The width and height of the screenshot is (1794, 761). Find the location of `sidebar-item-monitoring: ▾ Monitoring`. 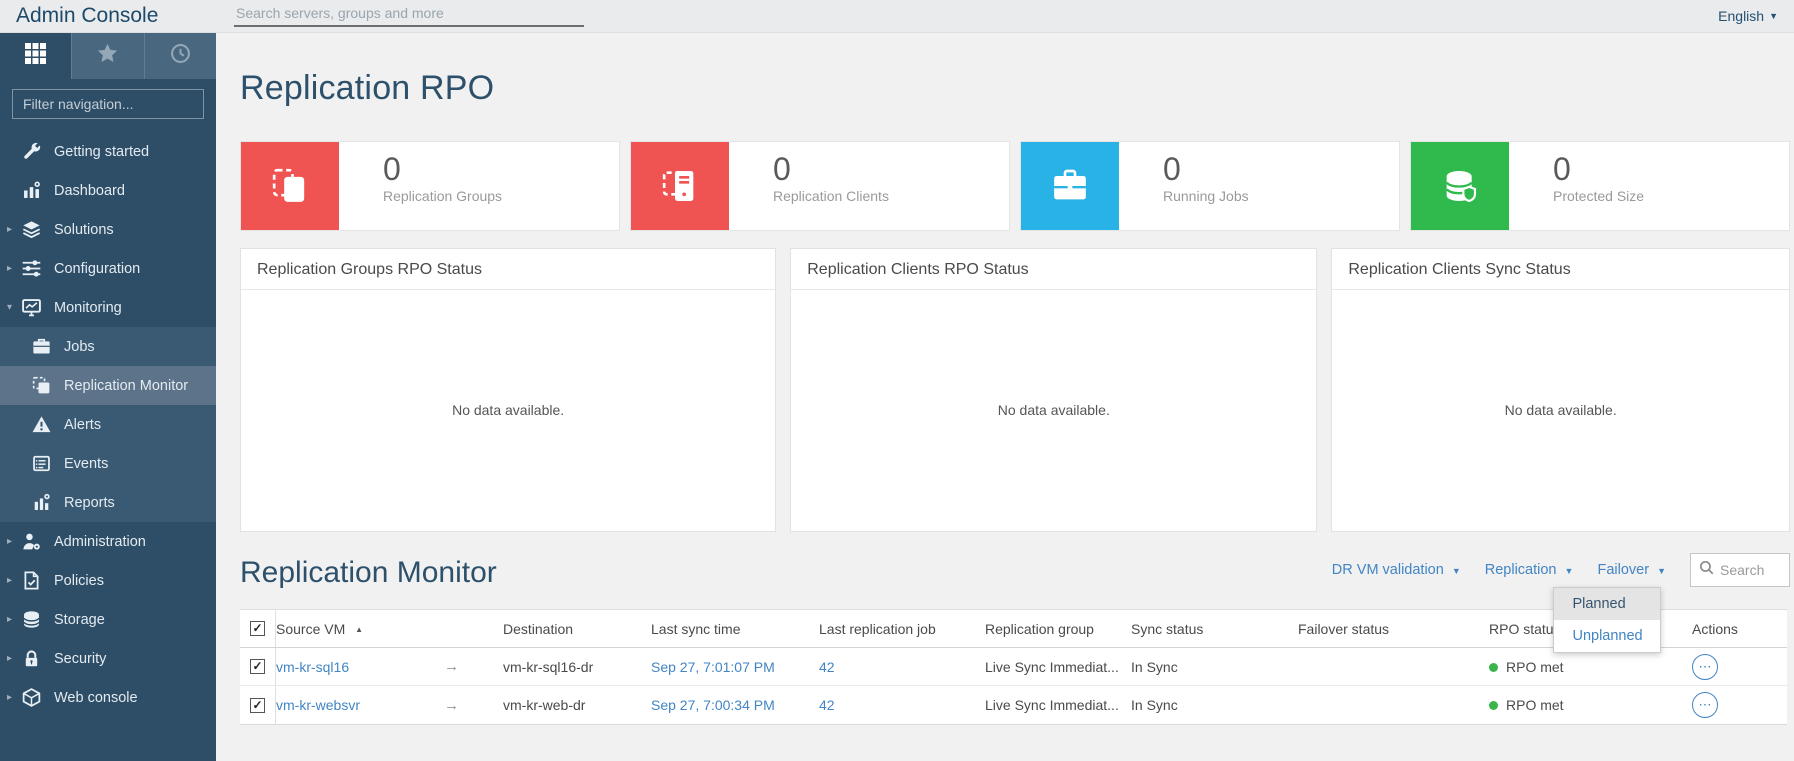

sidebar-item-monitoring: ▾ Monitoring is located at coordinates (108, 307).